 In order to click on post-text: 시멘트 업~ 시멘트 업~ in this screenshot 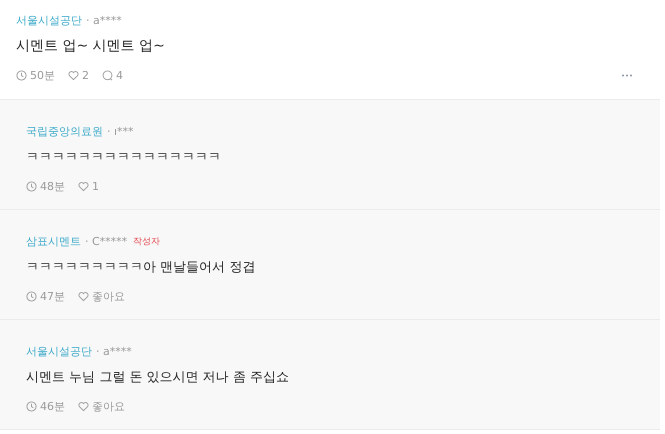, I will do `click(91, 46)`.